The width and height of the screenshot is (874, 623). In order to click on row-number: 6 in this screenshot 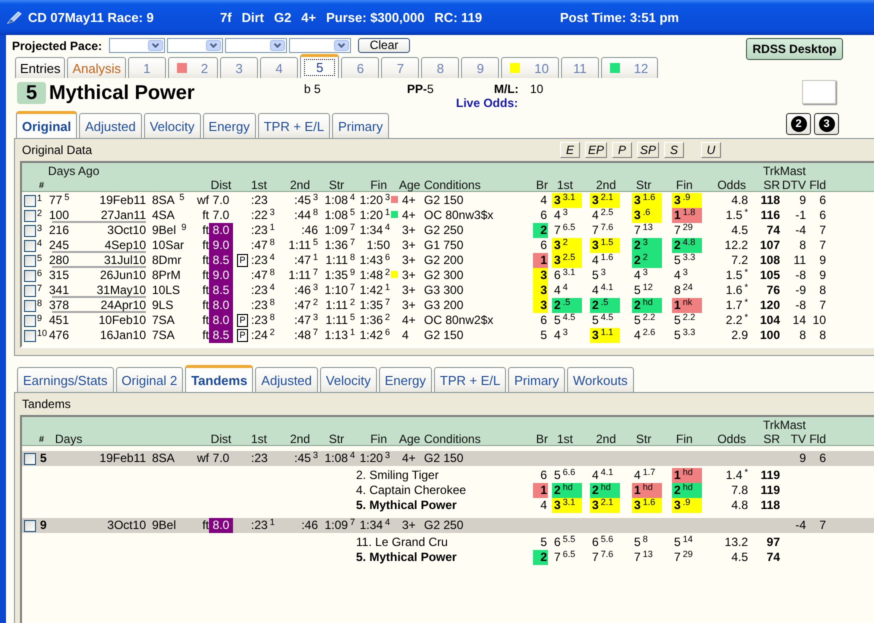, I will do `click(39, 273)`.